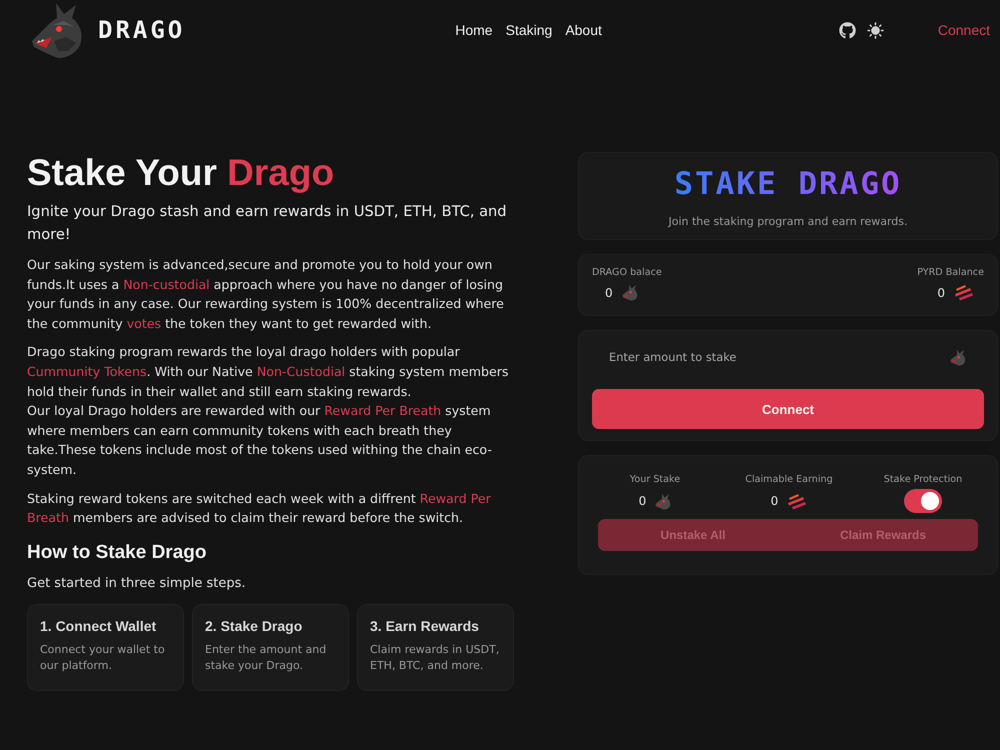  Describe the element at coordinates (181, 173) in the screenshot. I see `page-title: Stake Your Drago` at that location.